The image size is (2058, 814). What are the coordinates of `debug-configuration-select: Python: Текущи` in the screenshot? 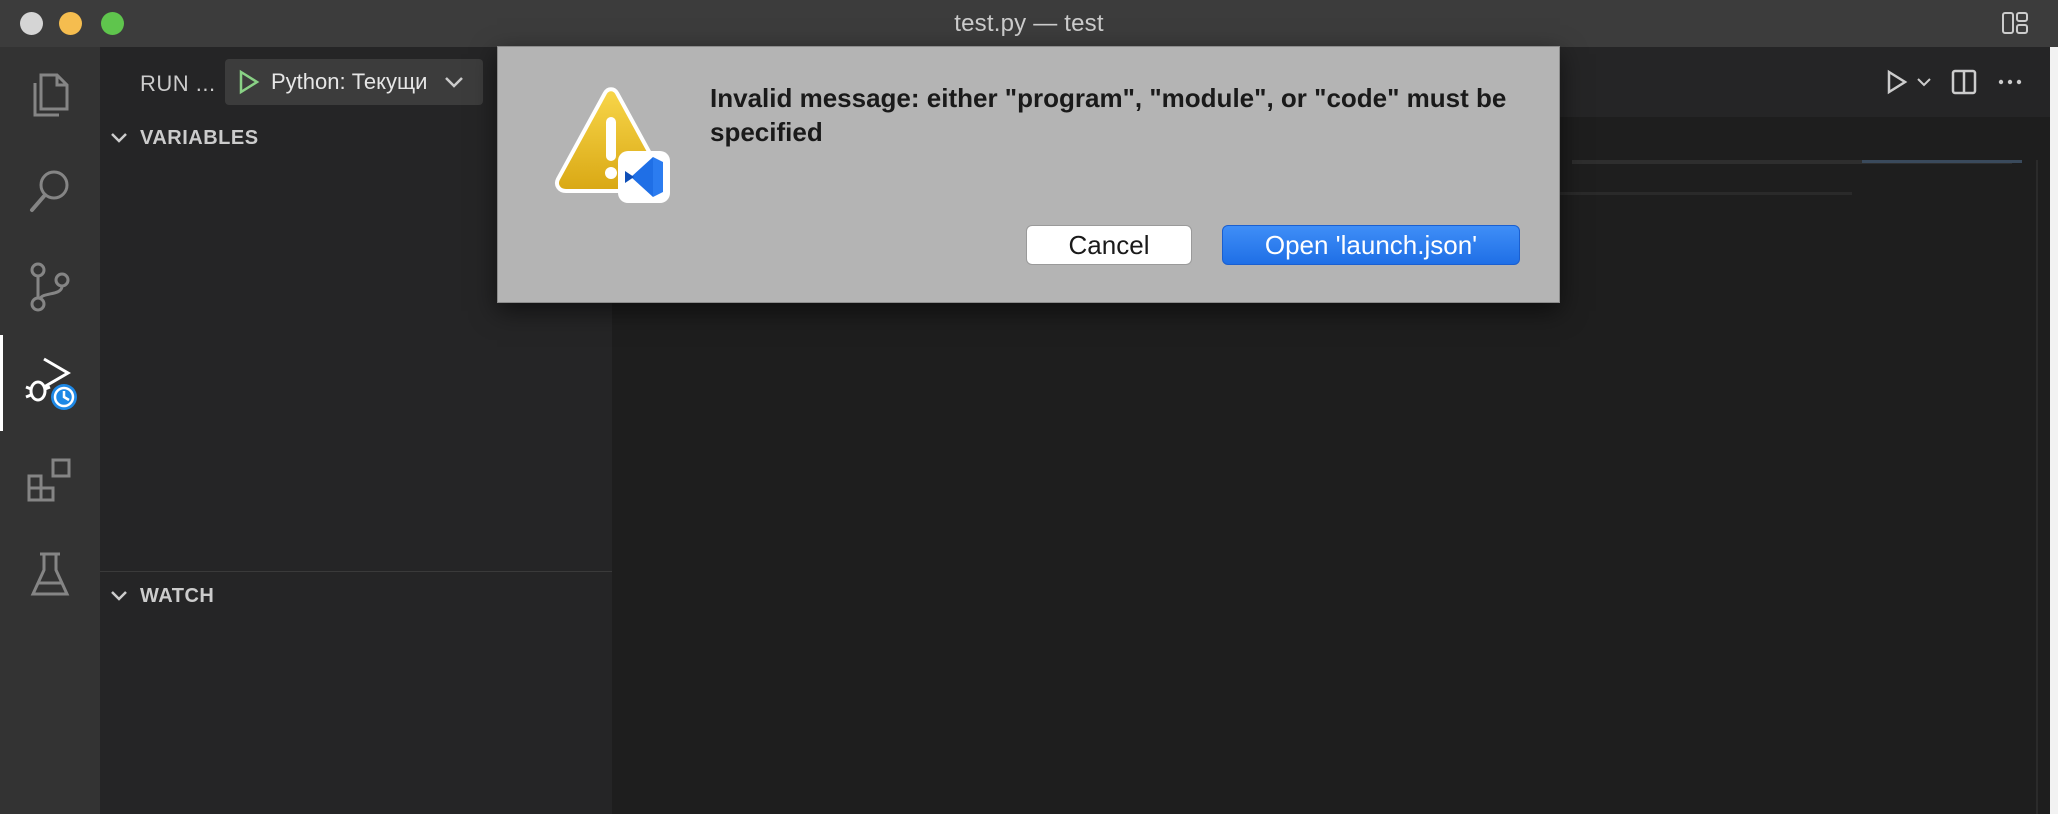 It's located at (354, 82).